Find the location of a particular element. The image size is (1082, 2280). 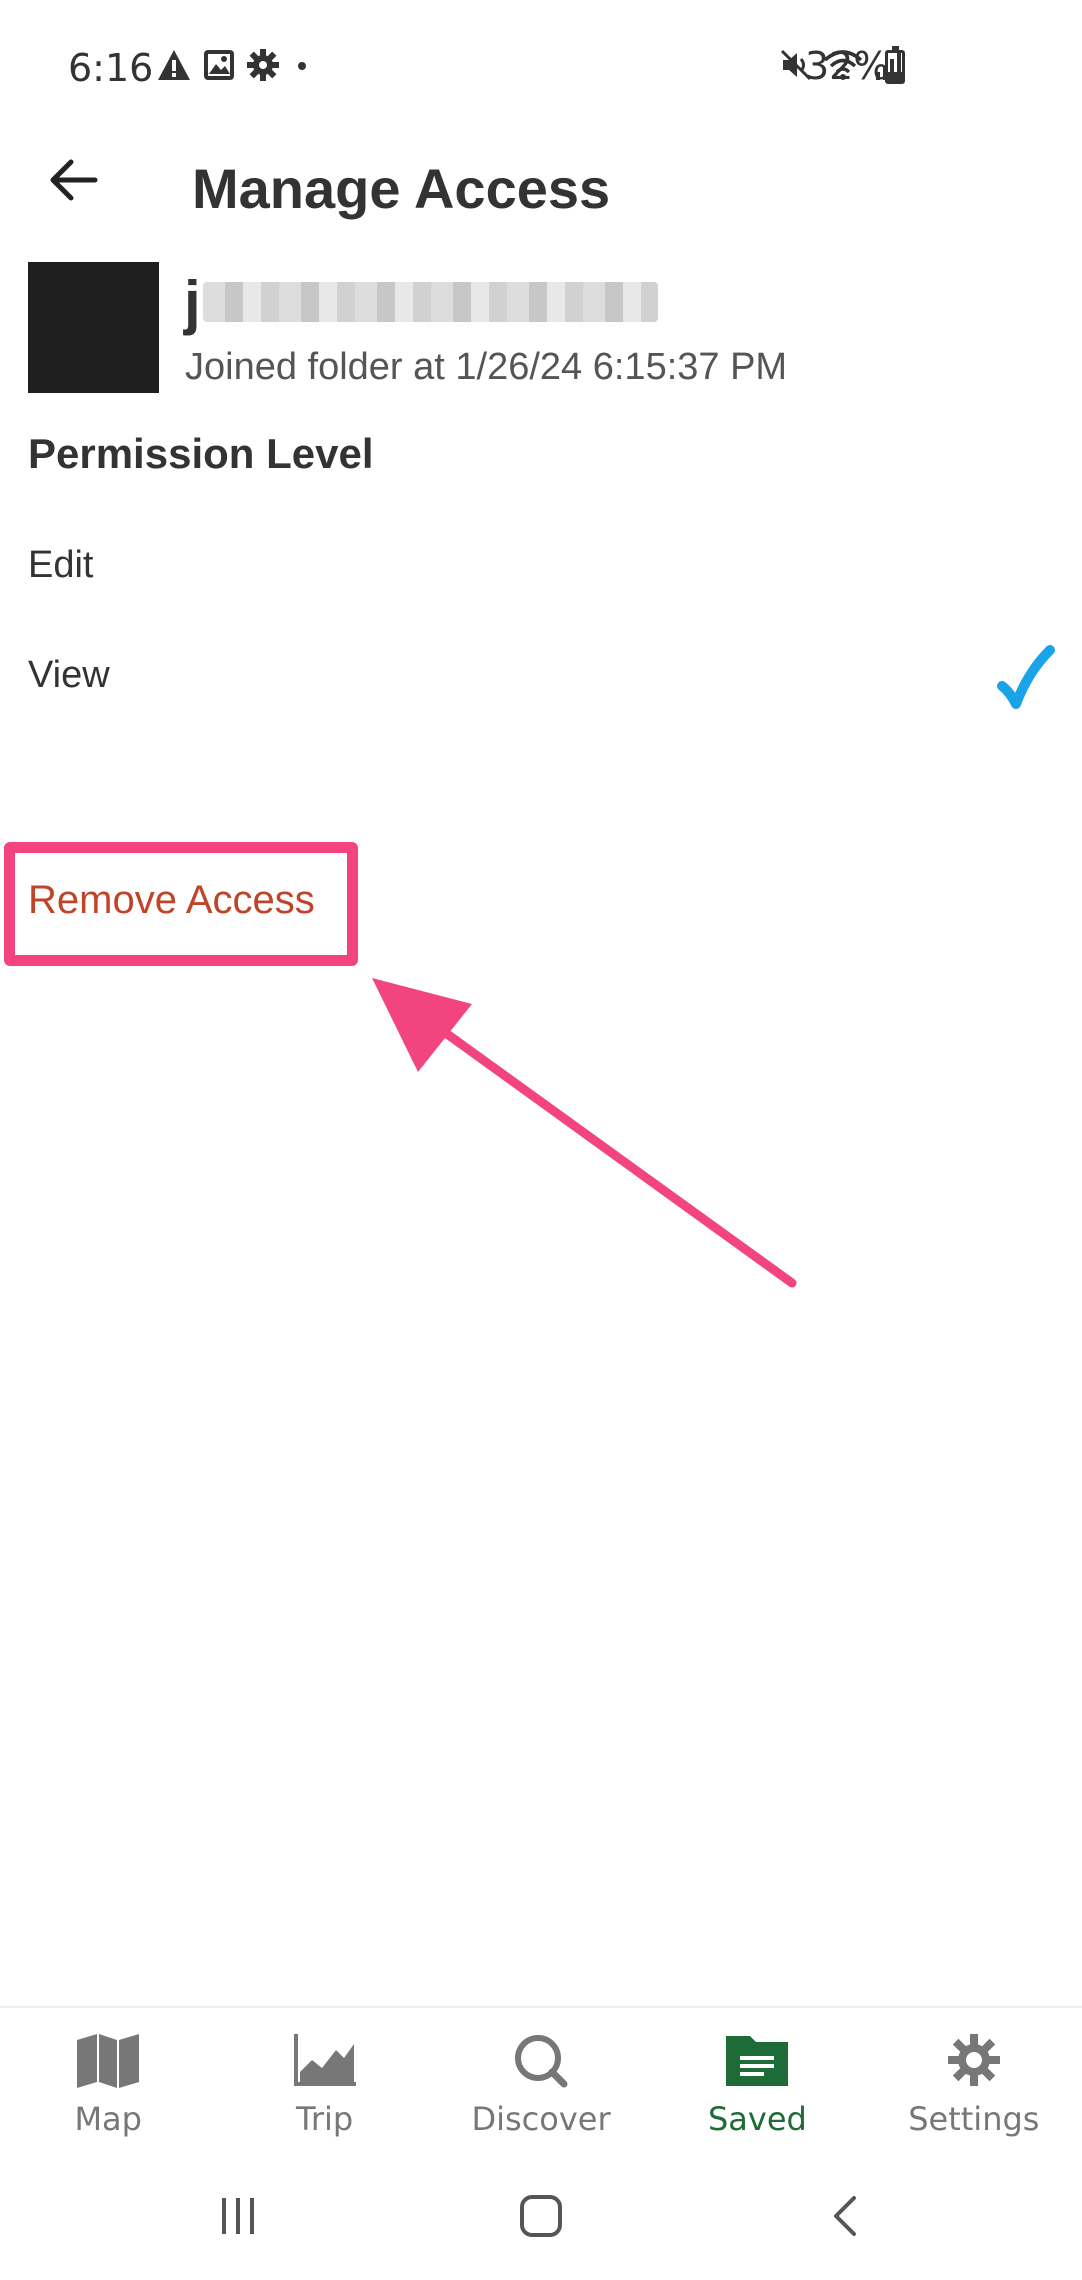

home-icon is located at coordinates (541, 2218).